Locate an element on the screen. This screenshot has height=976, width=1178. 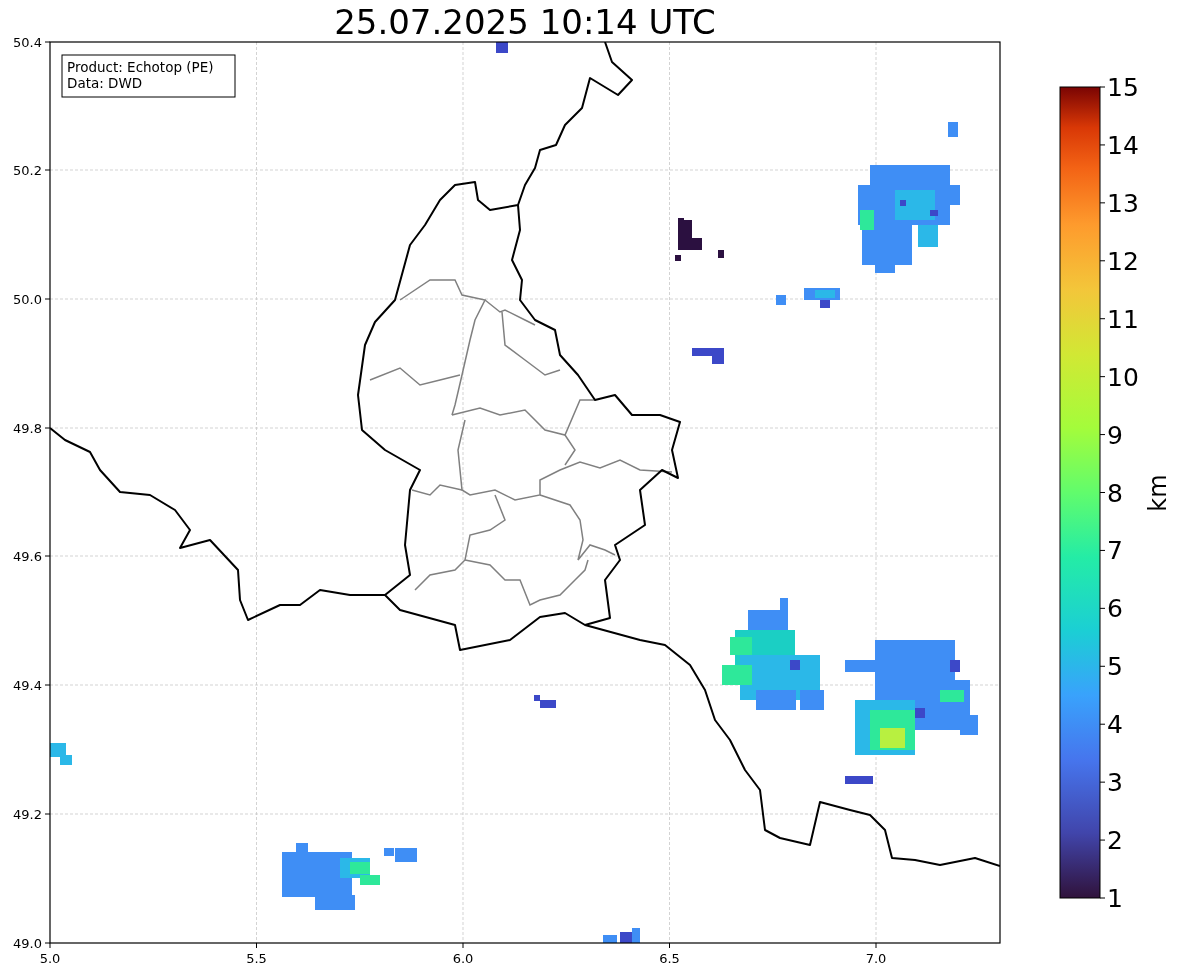
colorbar-tick-label: 3 is located at coordinates (1115, 783).